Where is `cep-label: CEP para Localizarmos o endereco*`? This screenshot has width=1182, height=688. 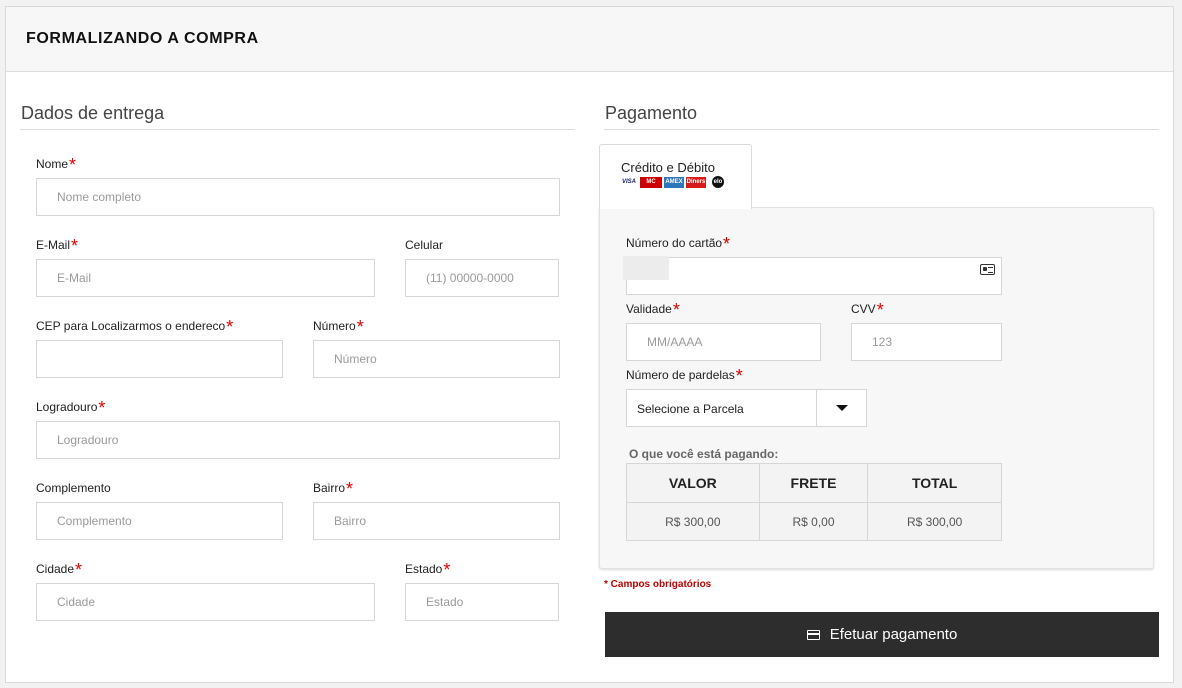
cep-label: CEP para Localizarmos o endereco* is located at coordinates (135, 327).